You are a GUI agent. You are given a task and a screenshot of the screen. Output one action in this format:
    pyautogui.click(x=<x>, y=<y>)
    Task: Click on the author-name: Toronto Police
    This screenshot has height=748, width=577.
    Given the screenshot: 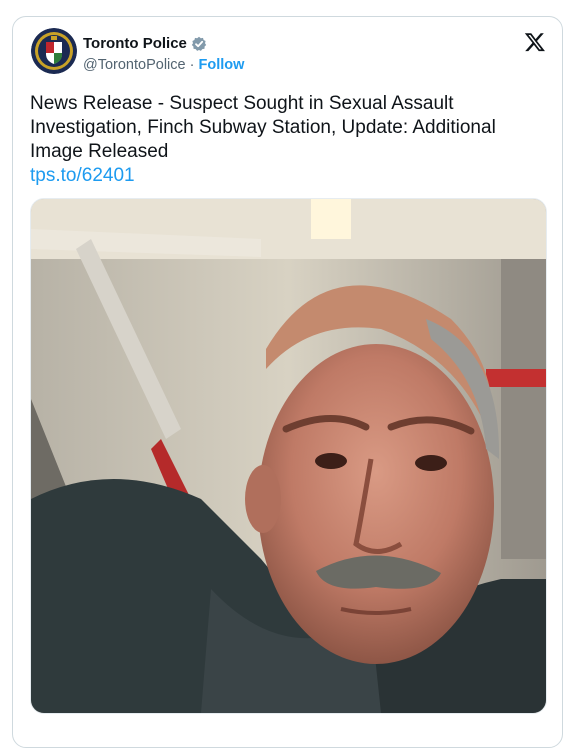 What is the action you would take?
    pyautogui.click(x=135, y=43)
    